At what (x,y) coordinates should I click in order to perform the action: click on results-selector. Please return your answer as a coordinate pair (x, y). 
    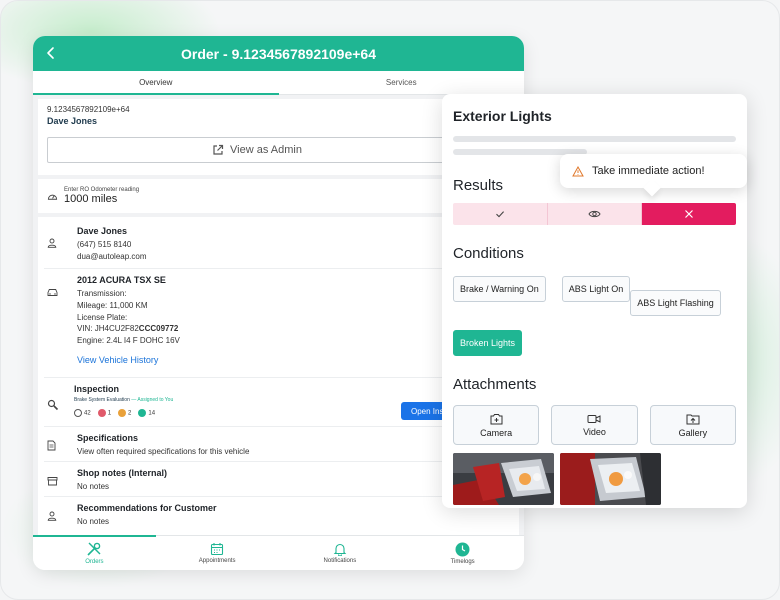
    Looking at the image, I should click on (594, 214).